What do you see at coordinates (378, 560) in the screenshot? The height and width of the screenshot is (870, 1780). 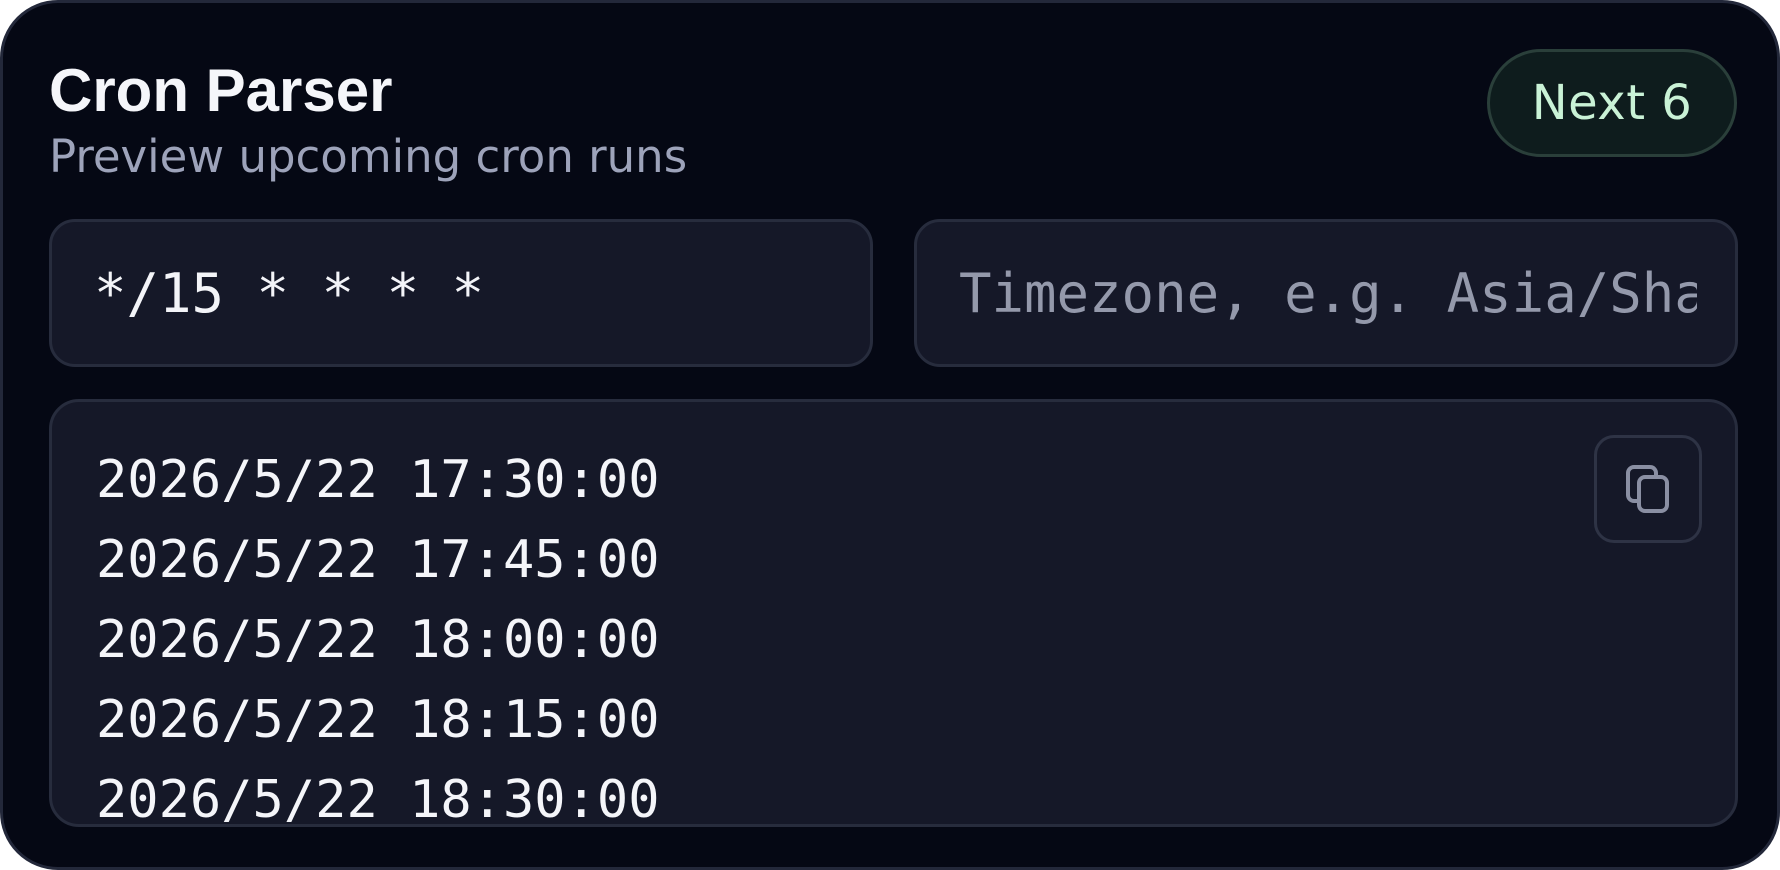 I see `run-time-item: 2026/5/22 17:45:00` at bounding box center [378, 560].